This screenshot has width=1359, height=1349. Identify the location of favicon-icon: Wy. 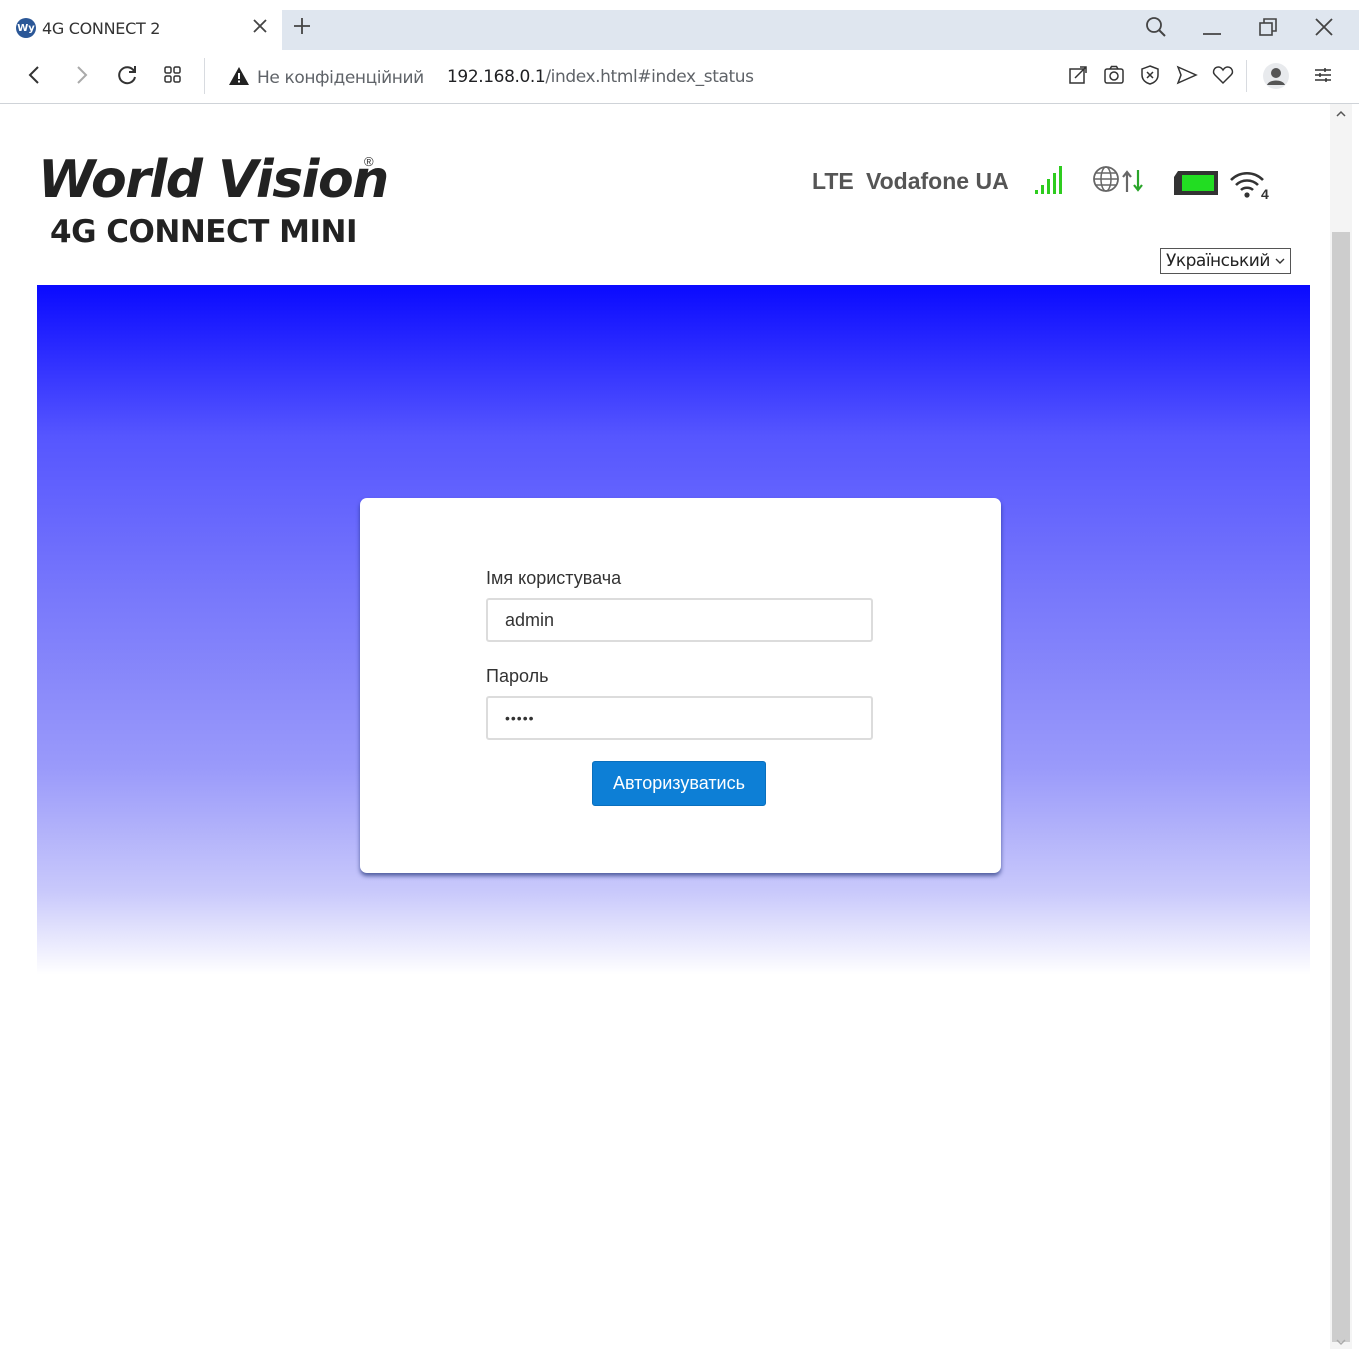
(26, 28).